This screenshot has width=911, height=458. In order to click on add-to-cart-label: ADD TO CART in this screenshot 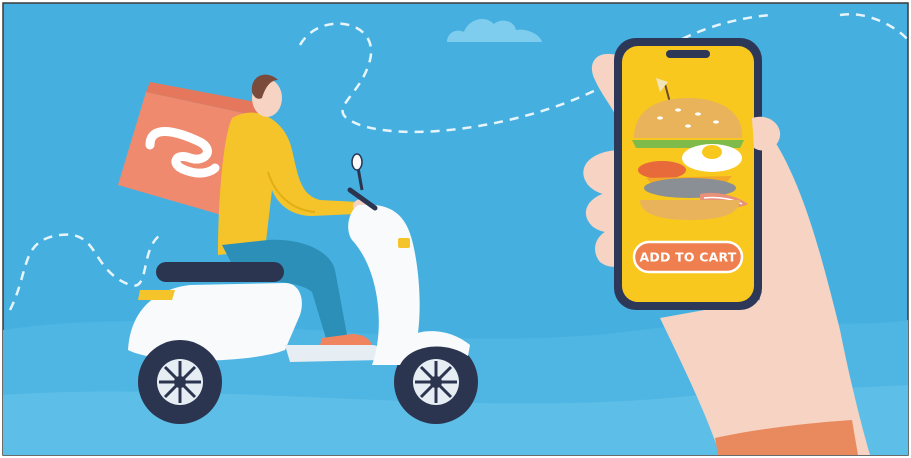, I will do `click(688, 257)`.